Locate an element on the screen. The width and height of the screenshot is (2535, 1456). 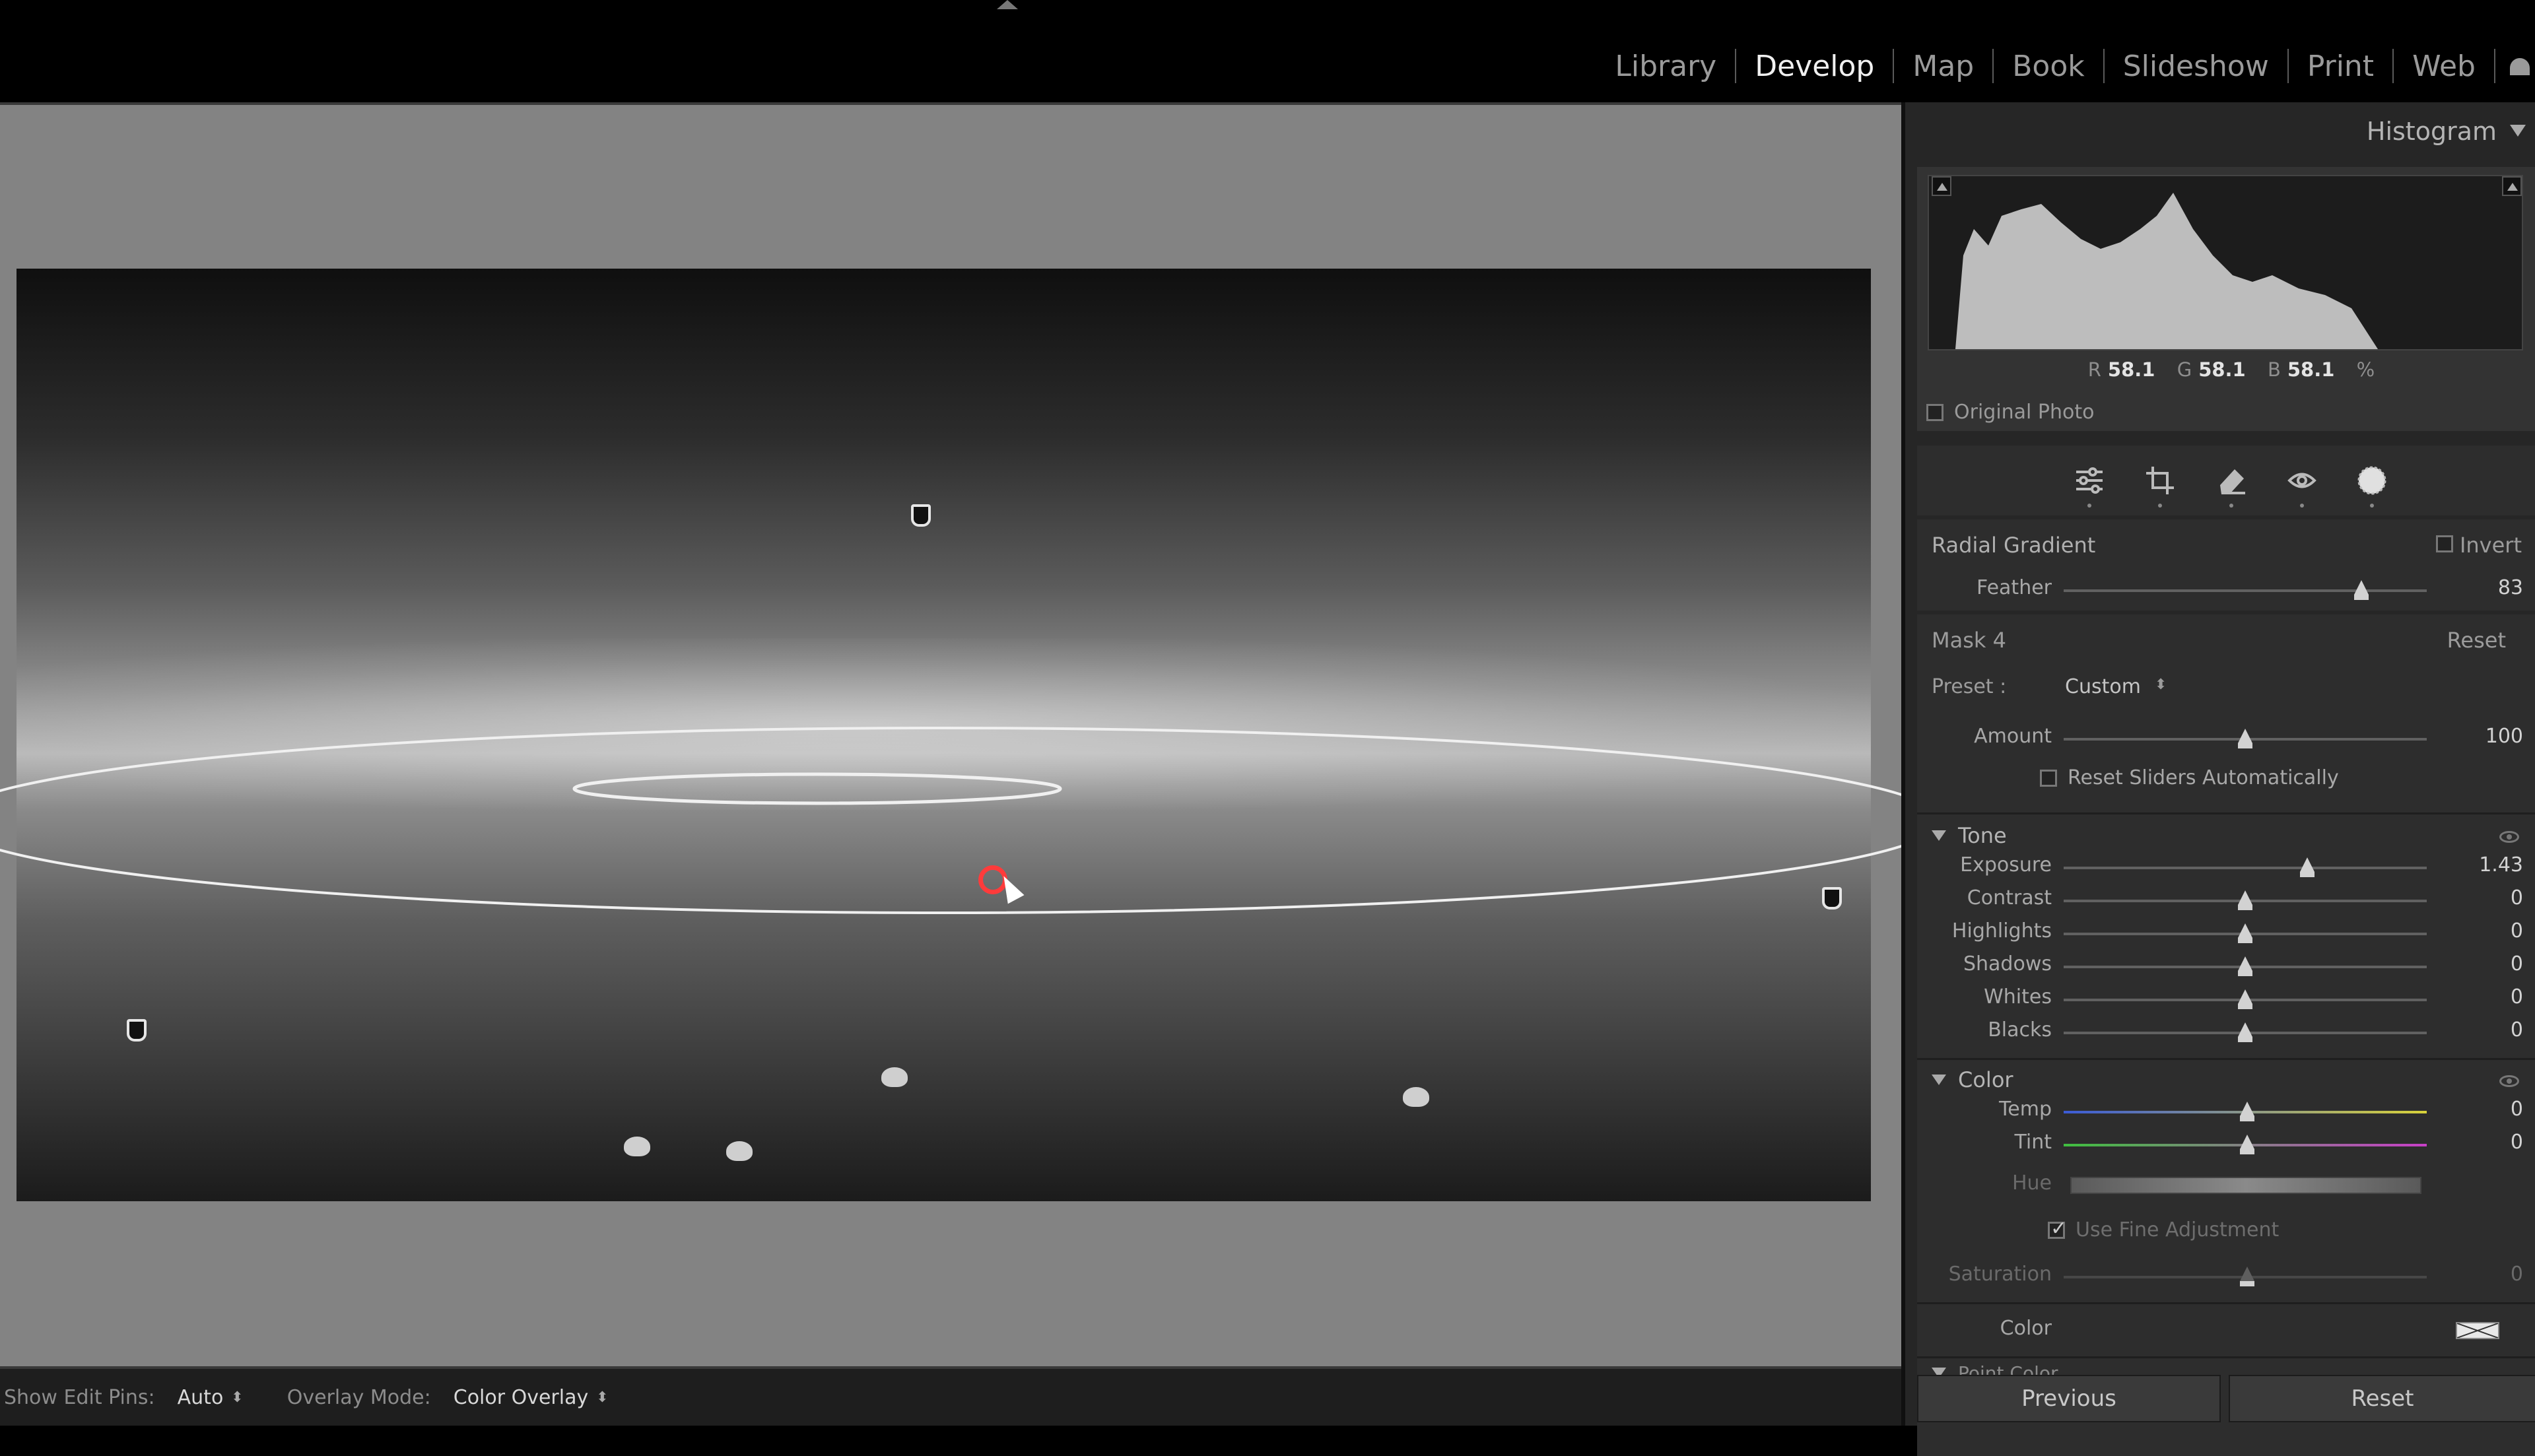
shadows-value: 0 is located at coordinates (2517, 964).